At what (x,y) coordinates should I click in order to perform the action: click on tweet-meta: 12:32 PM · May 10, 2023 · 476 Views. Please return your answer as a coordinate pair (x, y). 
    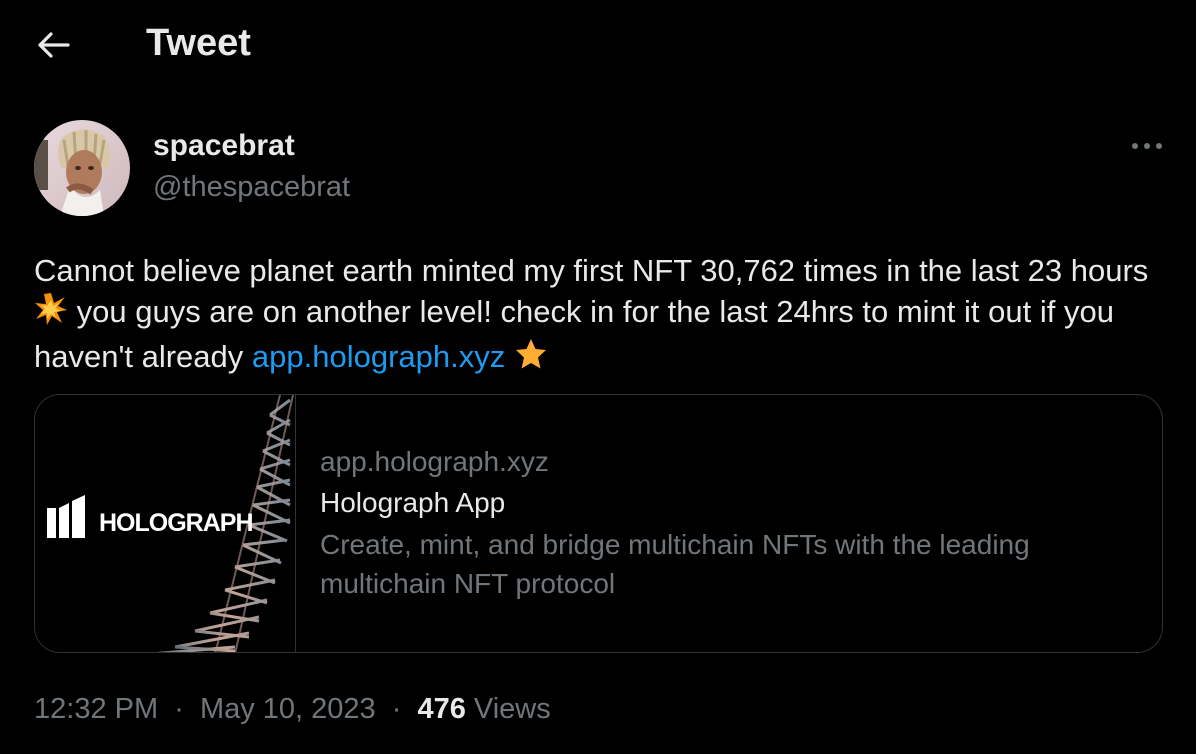
    Looking at the image, I should click on (292, 709).